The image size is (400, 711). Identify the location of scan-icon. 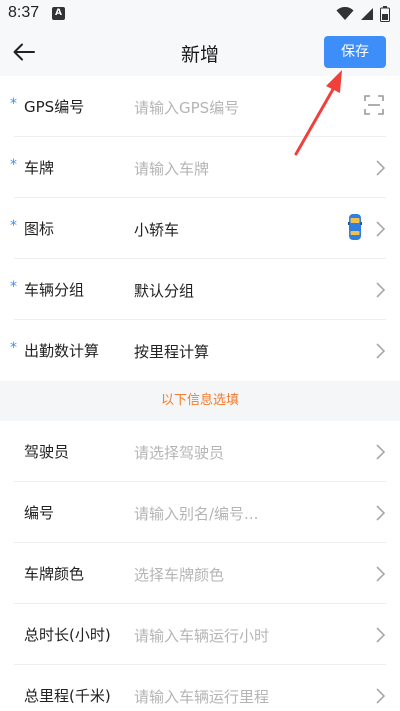
(374, 105).